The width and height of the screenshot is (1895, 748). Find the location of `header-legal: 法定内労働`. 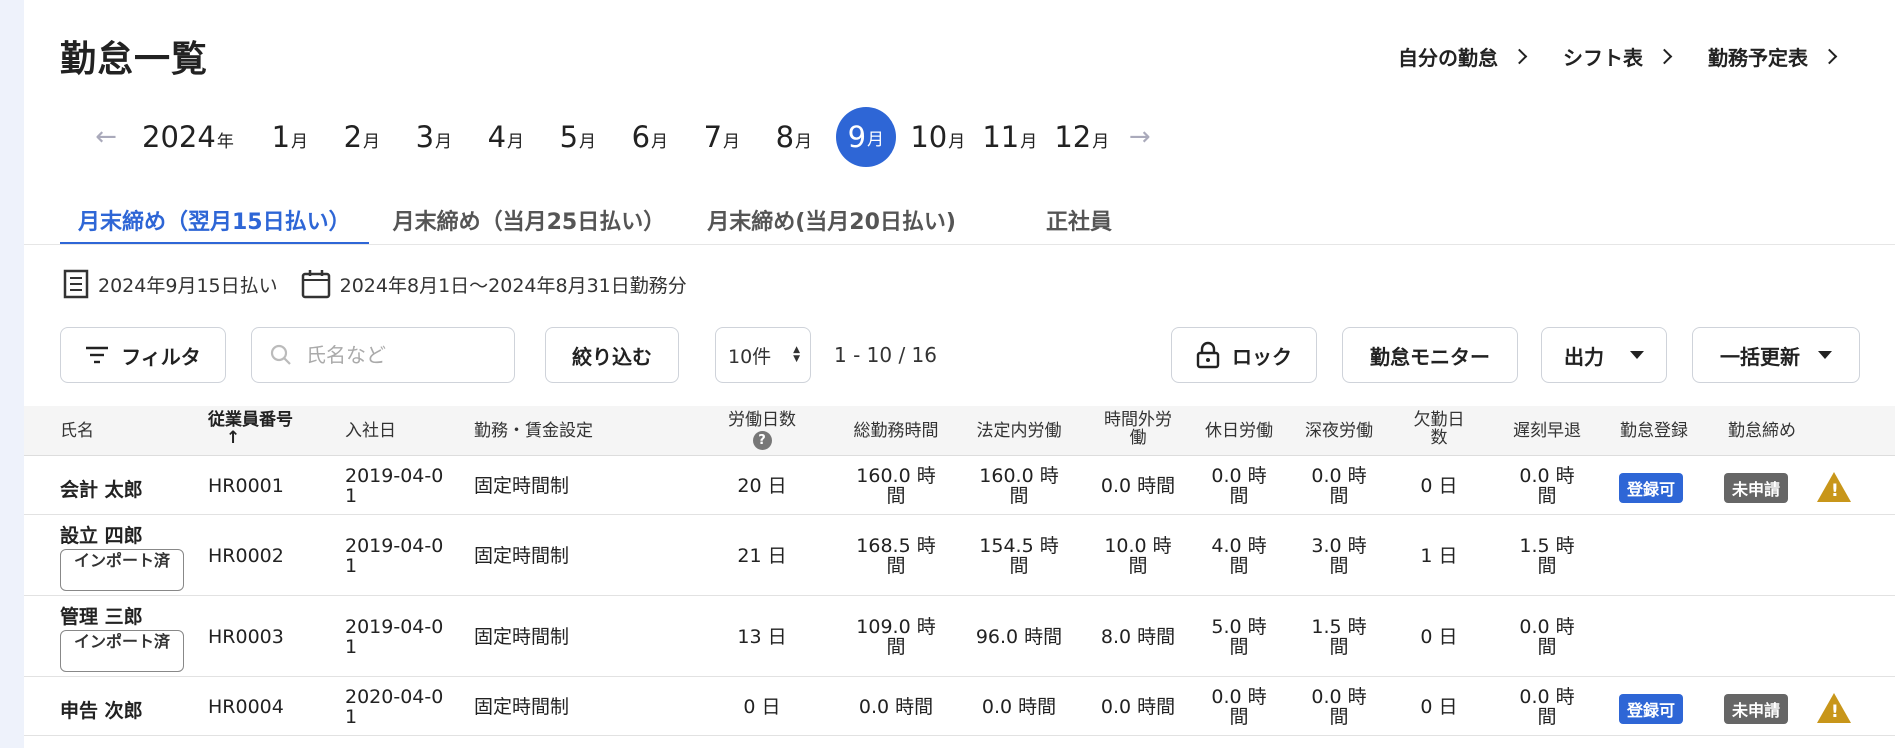

header-legal: 法定内労働 is located at coordinates (1019, 431).